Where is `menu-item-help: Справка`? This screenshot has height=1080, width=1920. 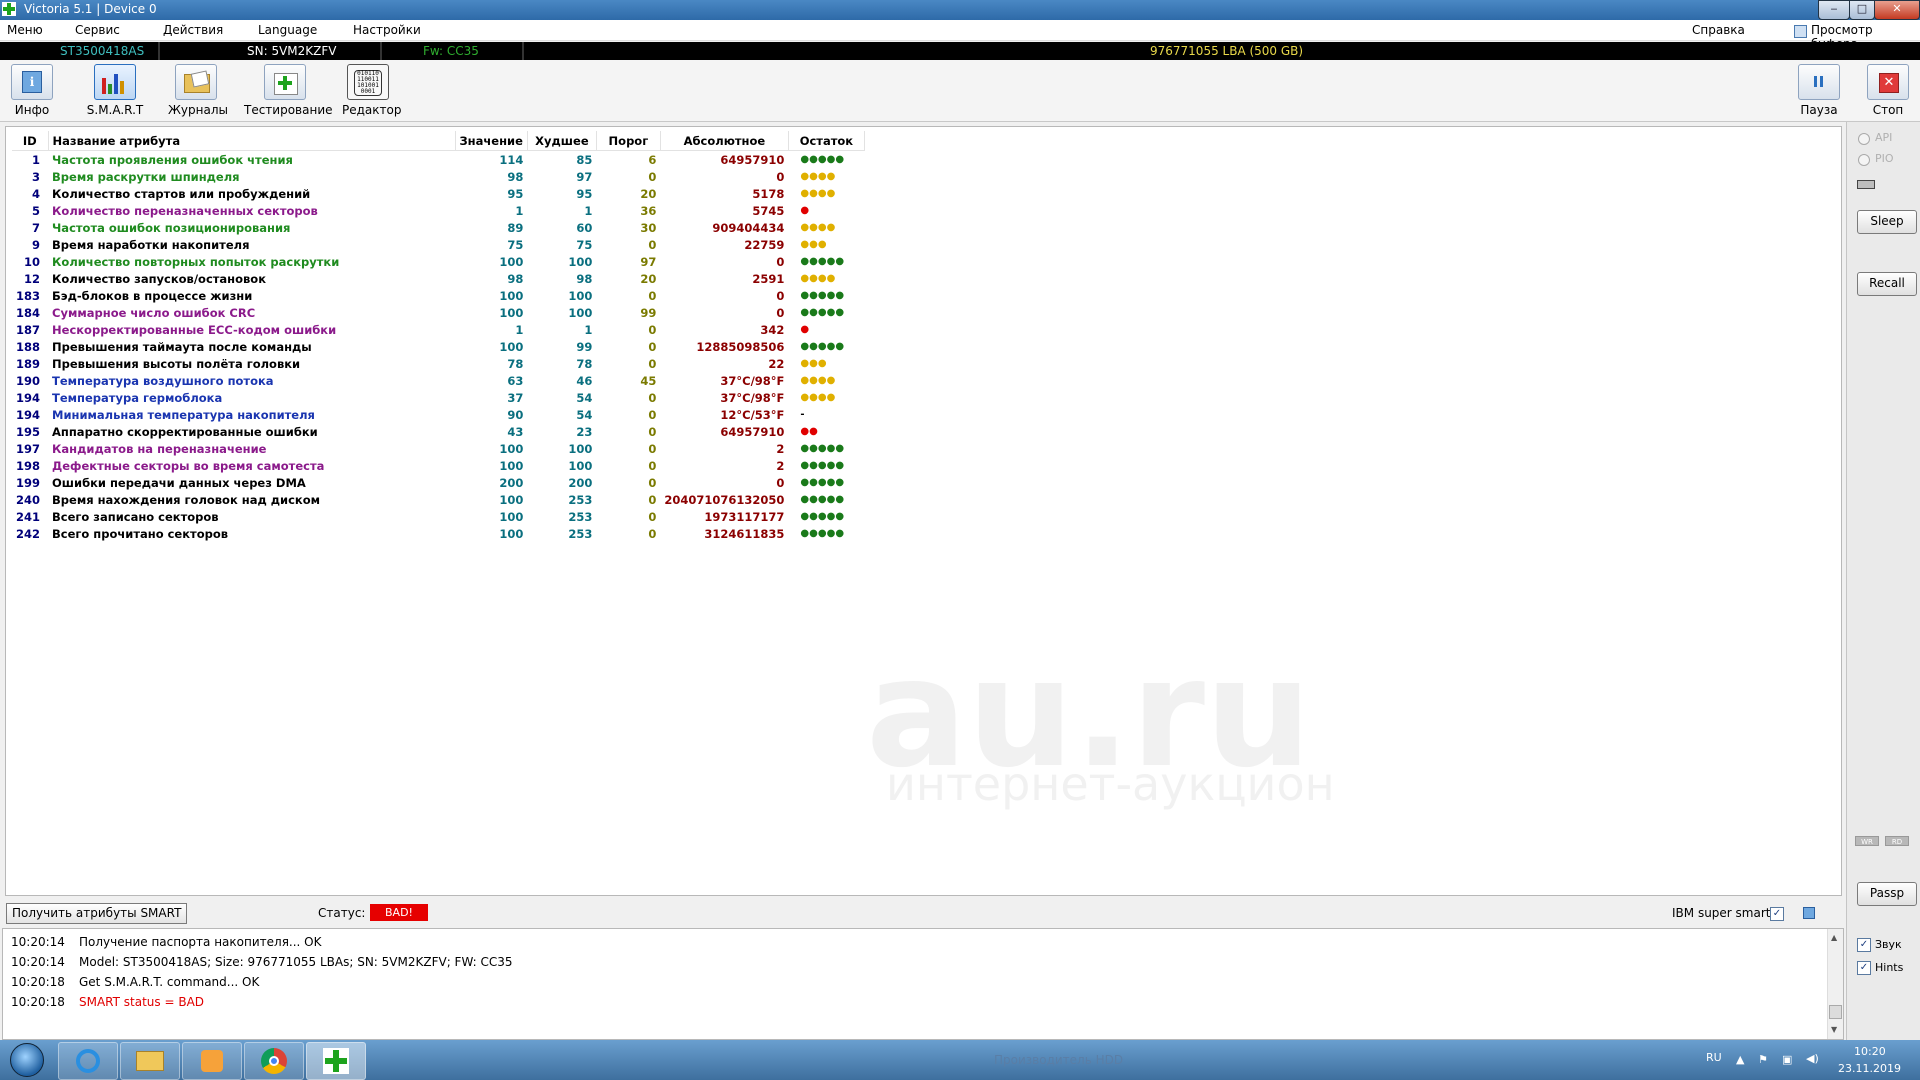
menu-item-help: Справка is located at coordinates (1718, 30).